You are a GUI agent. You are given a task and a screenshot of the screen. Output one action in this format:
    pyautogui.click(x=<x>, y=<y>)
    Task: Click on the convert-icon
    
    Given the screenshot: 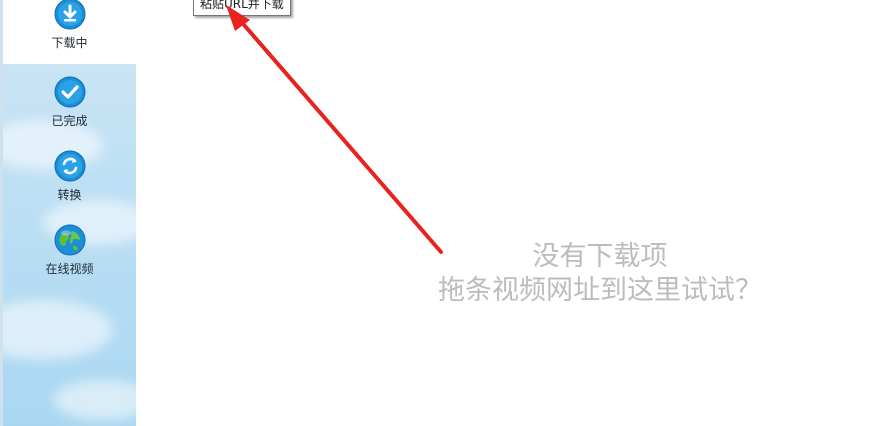 What is the action you would take?
    pyautogui.click(x=69, y=166)
    